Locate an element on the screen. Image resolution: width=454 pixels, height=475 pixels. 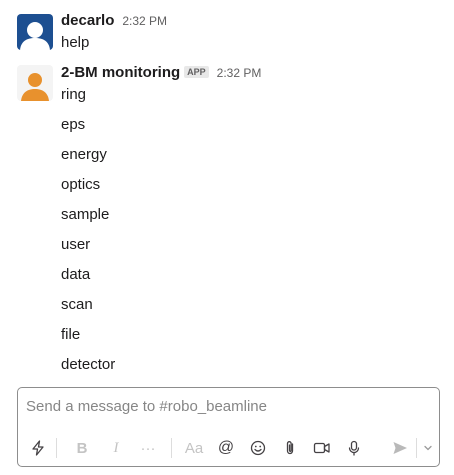
mention-icon: @ is located at coordinates (226, 448).